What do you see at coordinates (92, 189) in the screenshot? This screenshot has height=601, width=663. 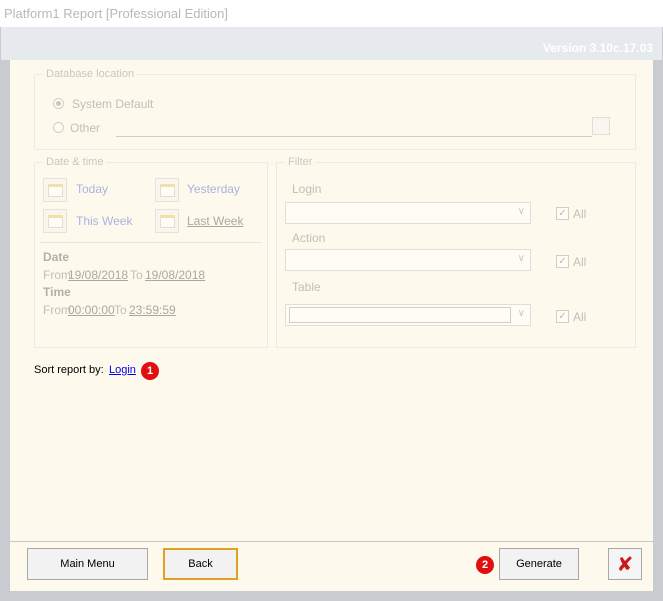 I see `today-link: Today` at bounding box center [92, 189].